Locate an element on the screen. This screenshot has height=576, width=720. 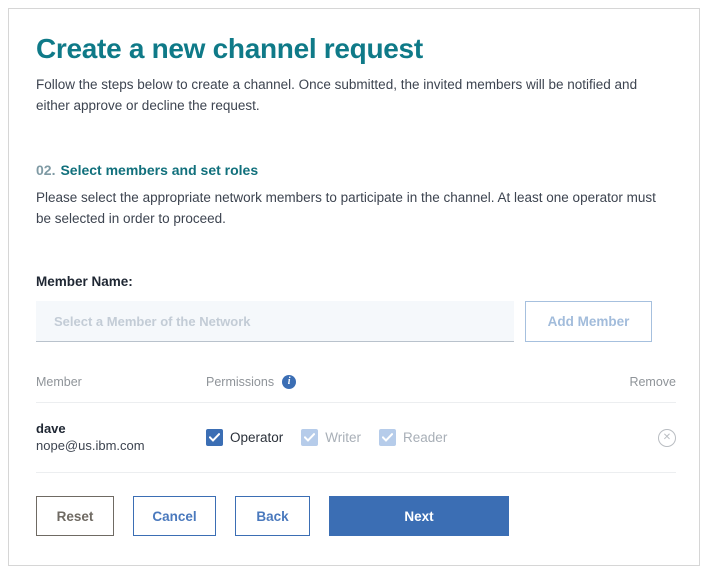
step-number: 02. is located at coordinates (46, 170).